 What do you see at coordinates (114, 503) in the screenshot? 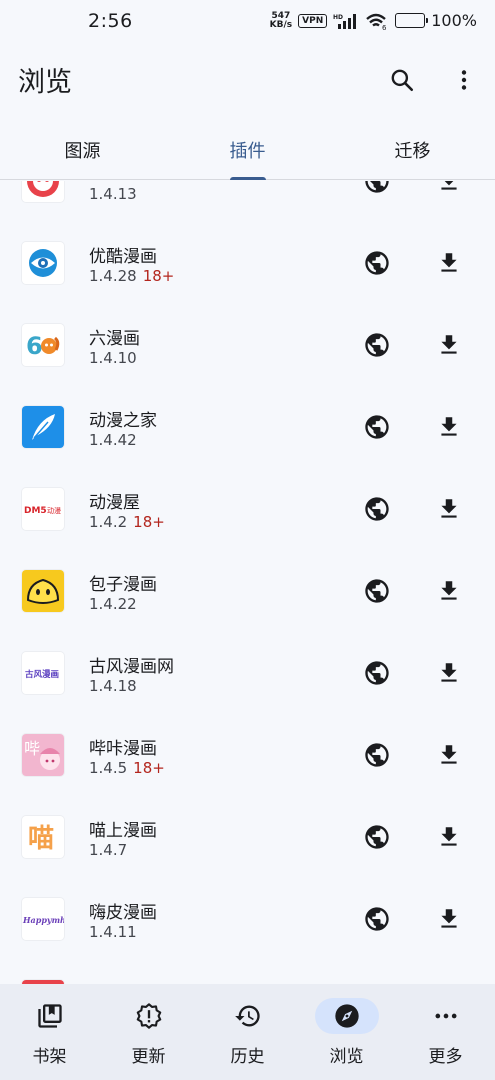
I see `extension-name: 动漫屋` at bounding box center [114, 503].